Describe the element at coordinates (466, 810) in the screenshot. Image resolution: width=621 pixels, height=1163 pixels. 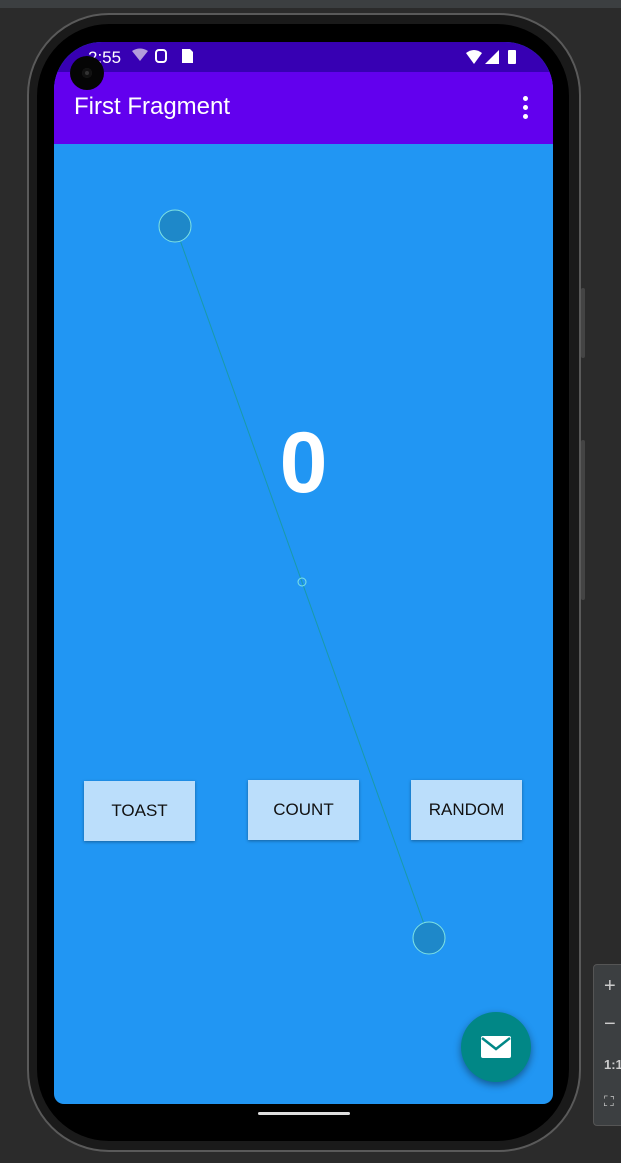
I see `random-button: RANDOM` at that location.